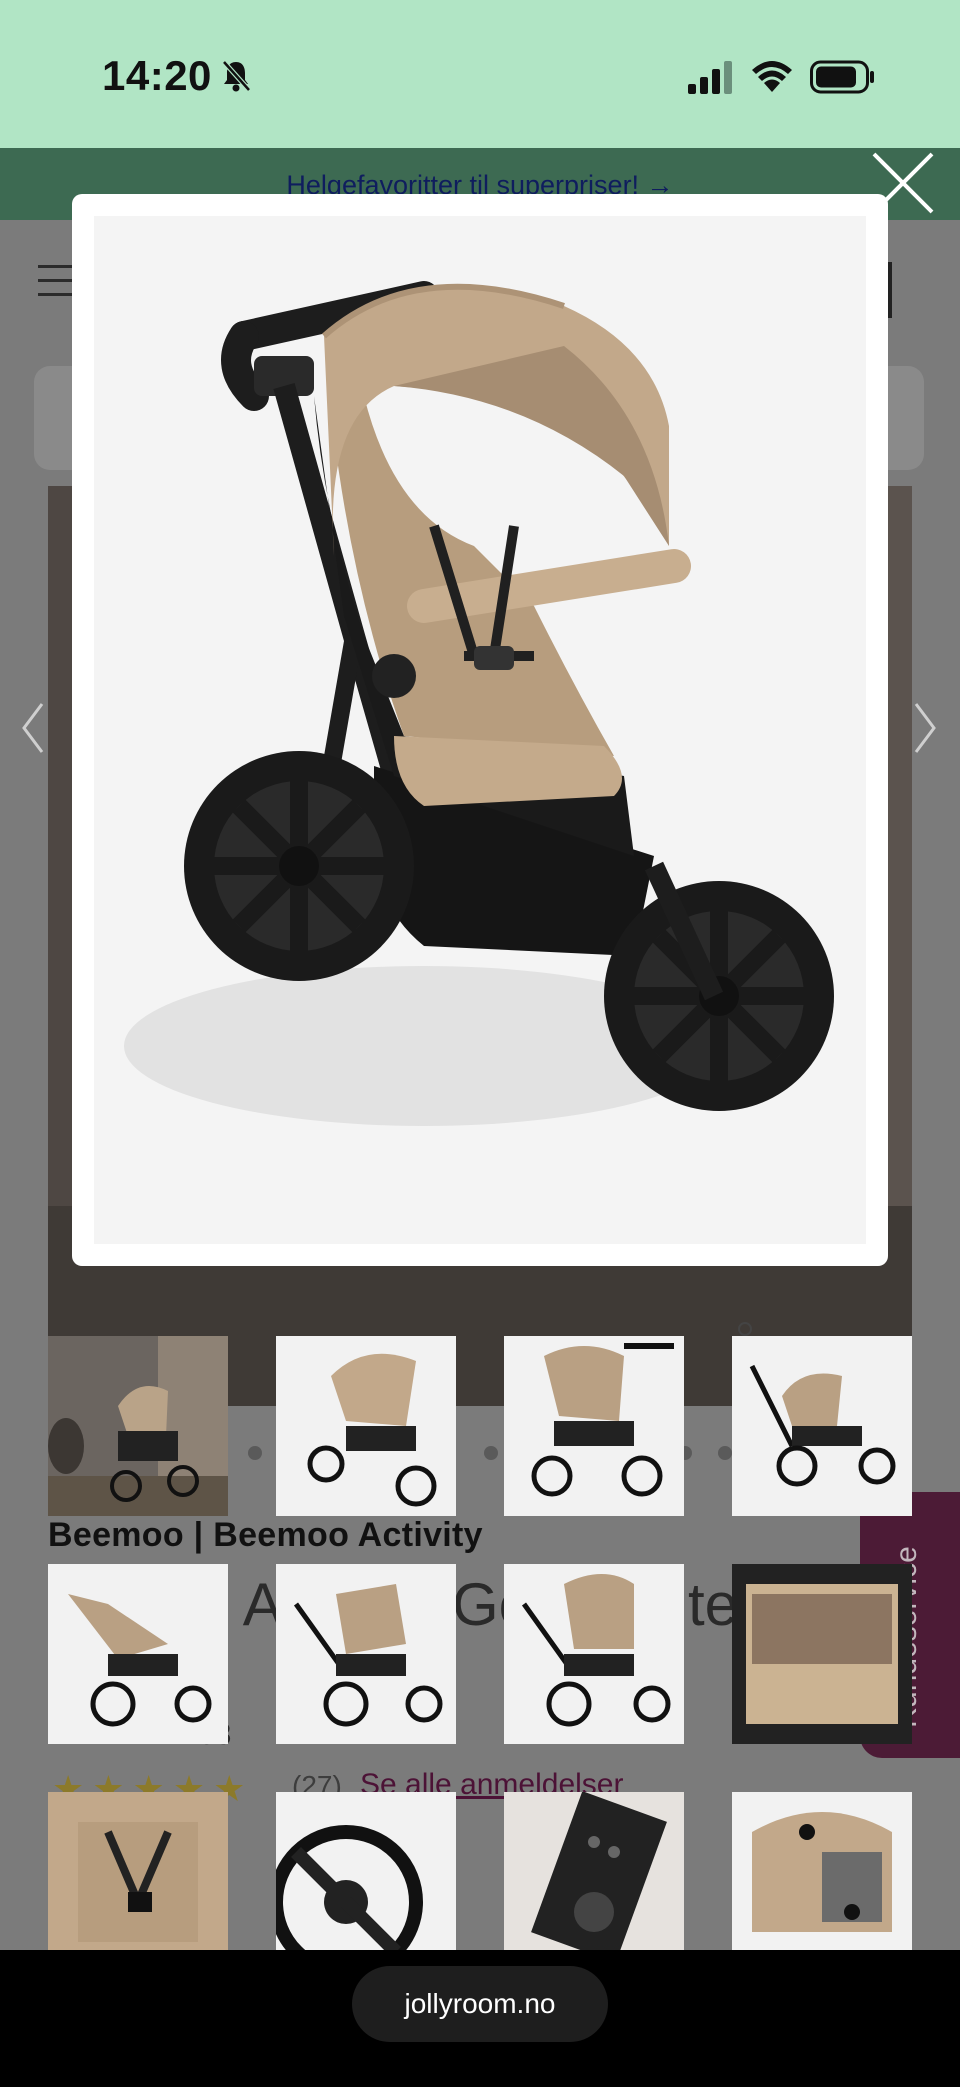 Image resolution: width=960 pixels, height=2087 pixels. What do you see at coordinates (842, 77) in the screenshot?
I see `battery-icon` at bounding box center [842, 77].